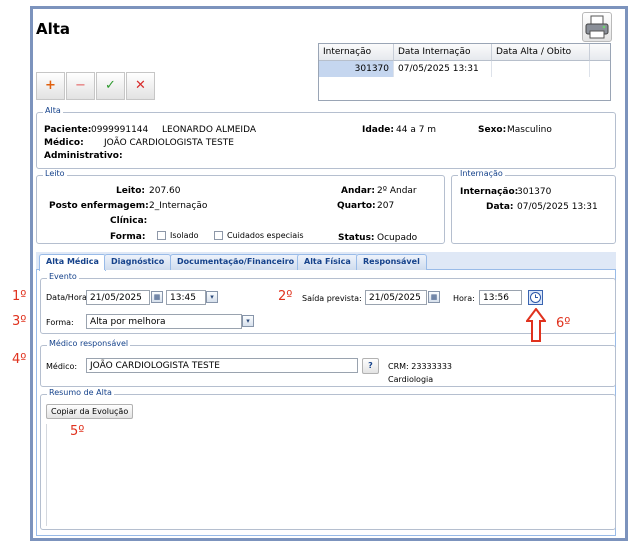 The width and height of the screenshot is (638, 543). Describe the element at coordinates (411, 379) in the screenshot. I see `especialidade-value: Cardiologia` at that location.